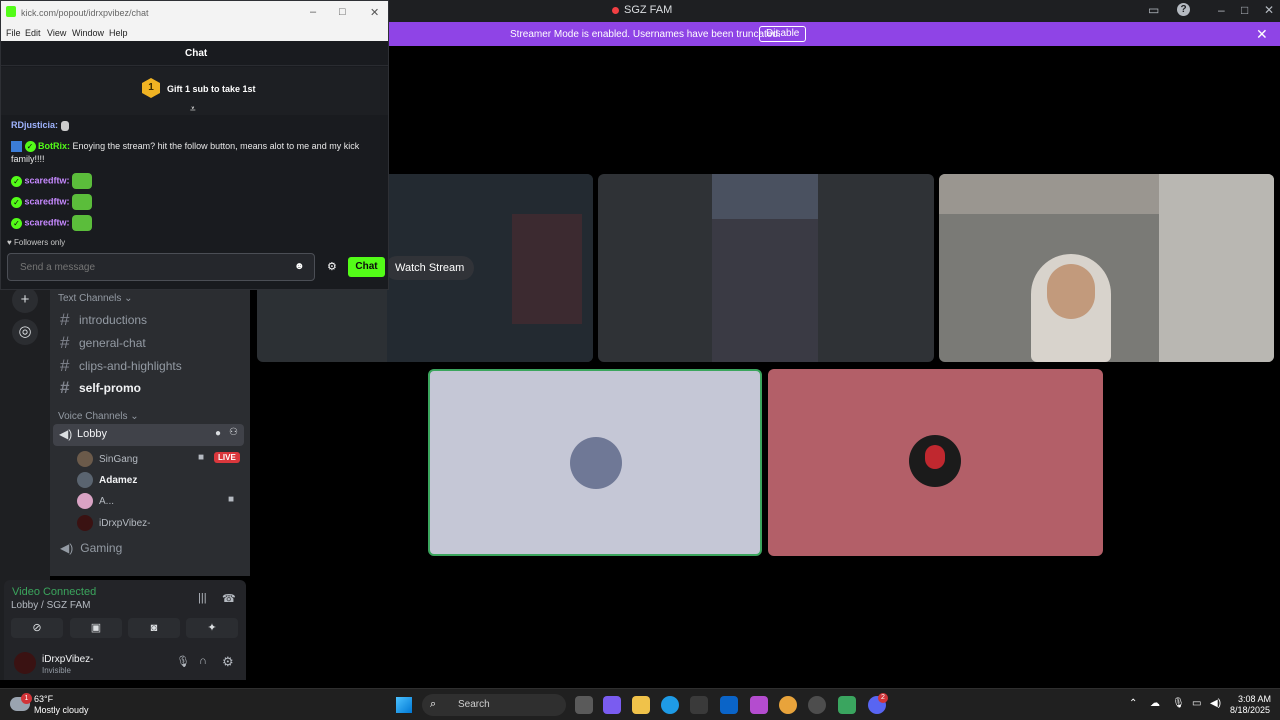  I want to click on voice-user: iDrxpVibez-, so click(114, 523).